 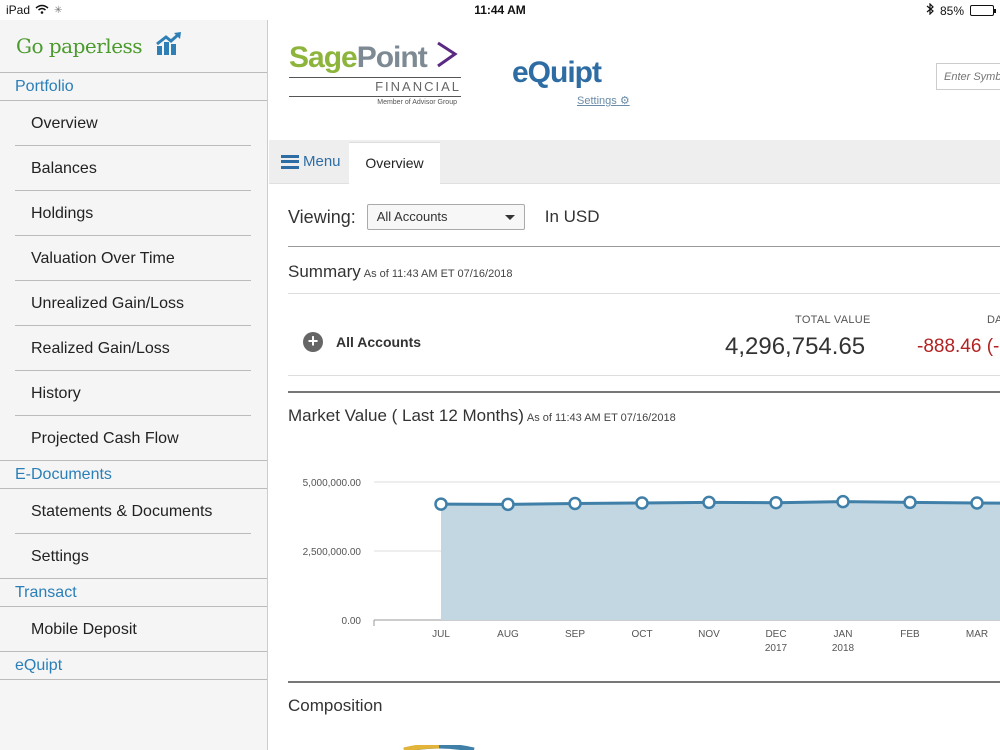 I want to click on x-tick-label: SEP, so click(x=575, y=634).